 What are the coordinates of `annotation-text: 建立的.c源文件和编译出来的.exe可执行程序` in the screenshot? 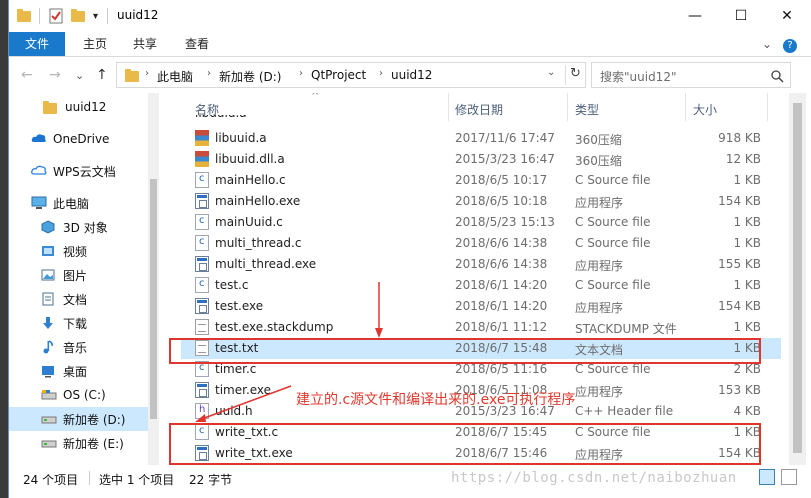 It's located at (436, 400).